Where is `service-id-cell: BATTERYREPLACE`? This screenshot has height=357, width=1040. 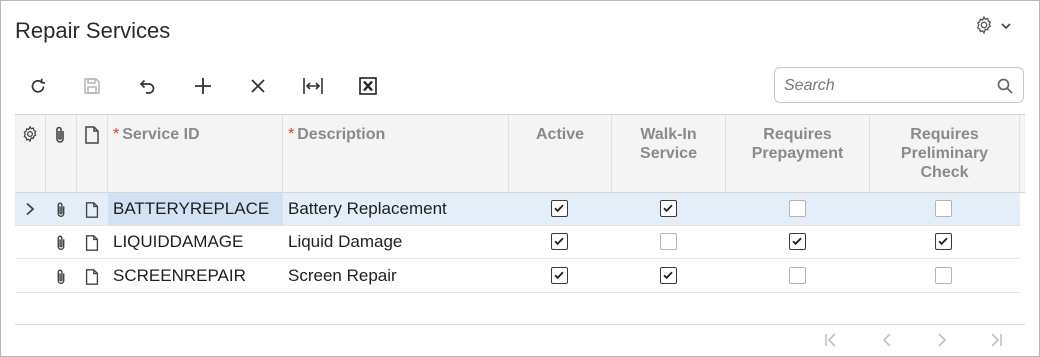 service-id-cell: BATTERYREPLACE is located at coordinates (191, 209).